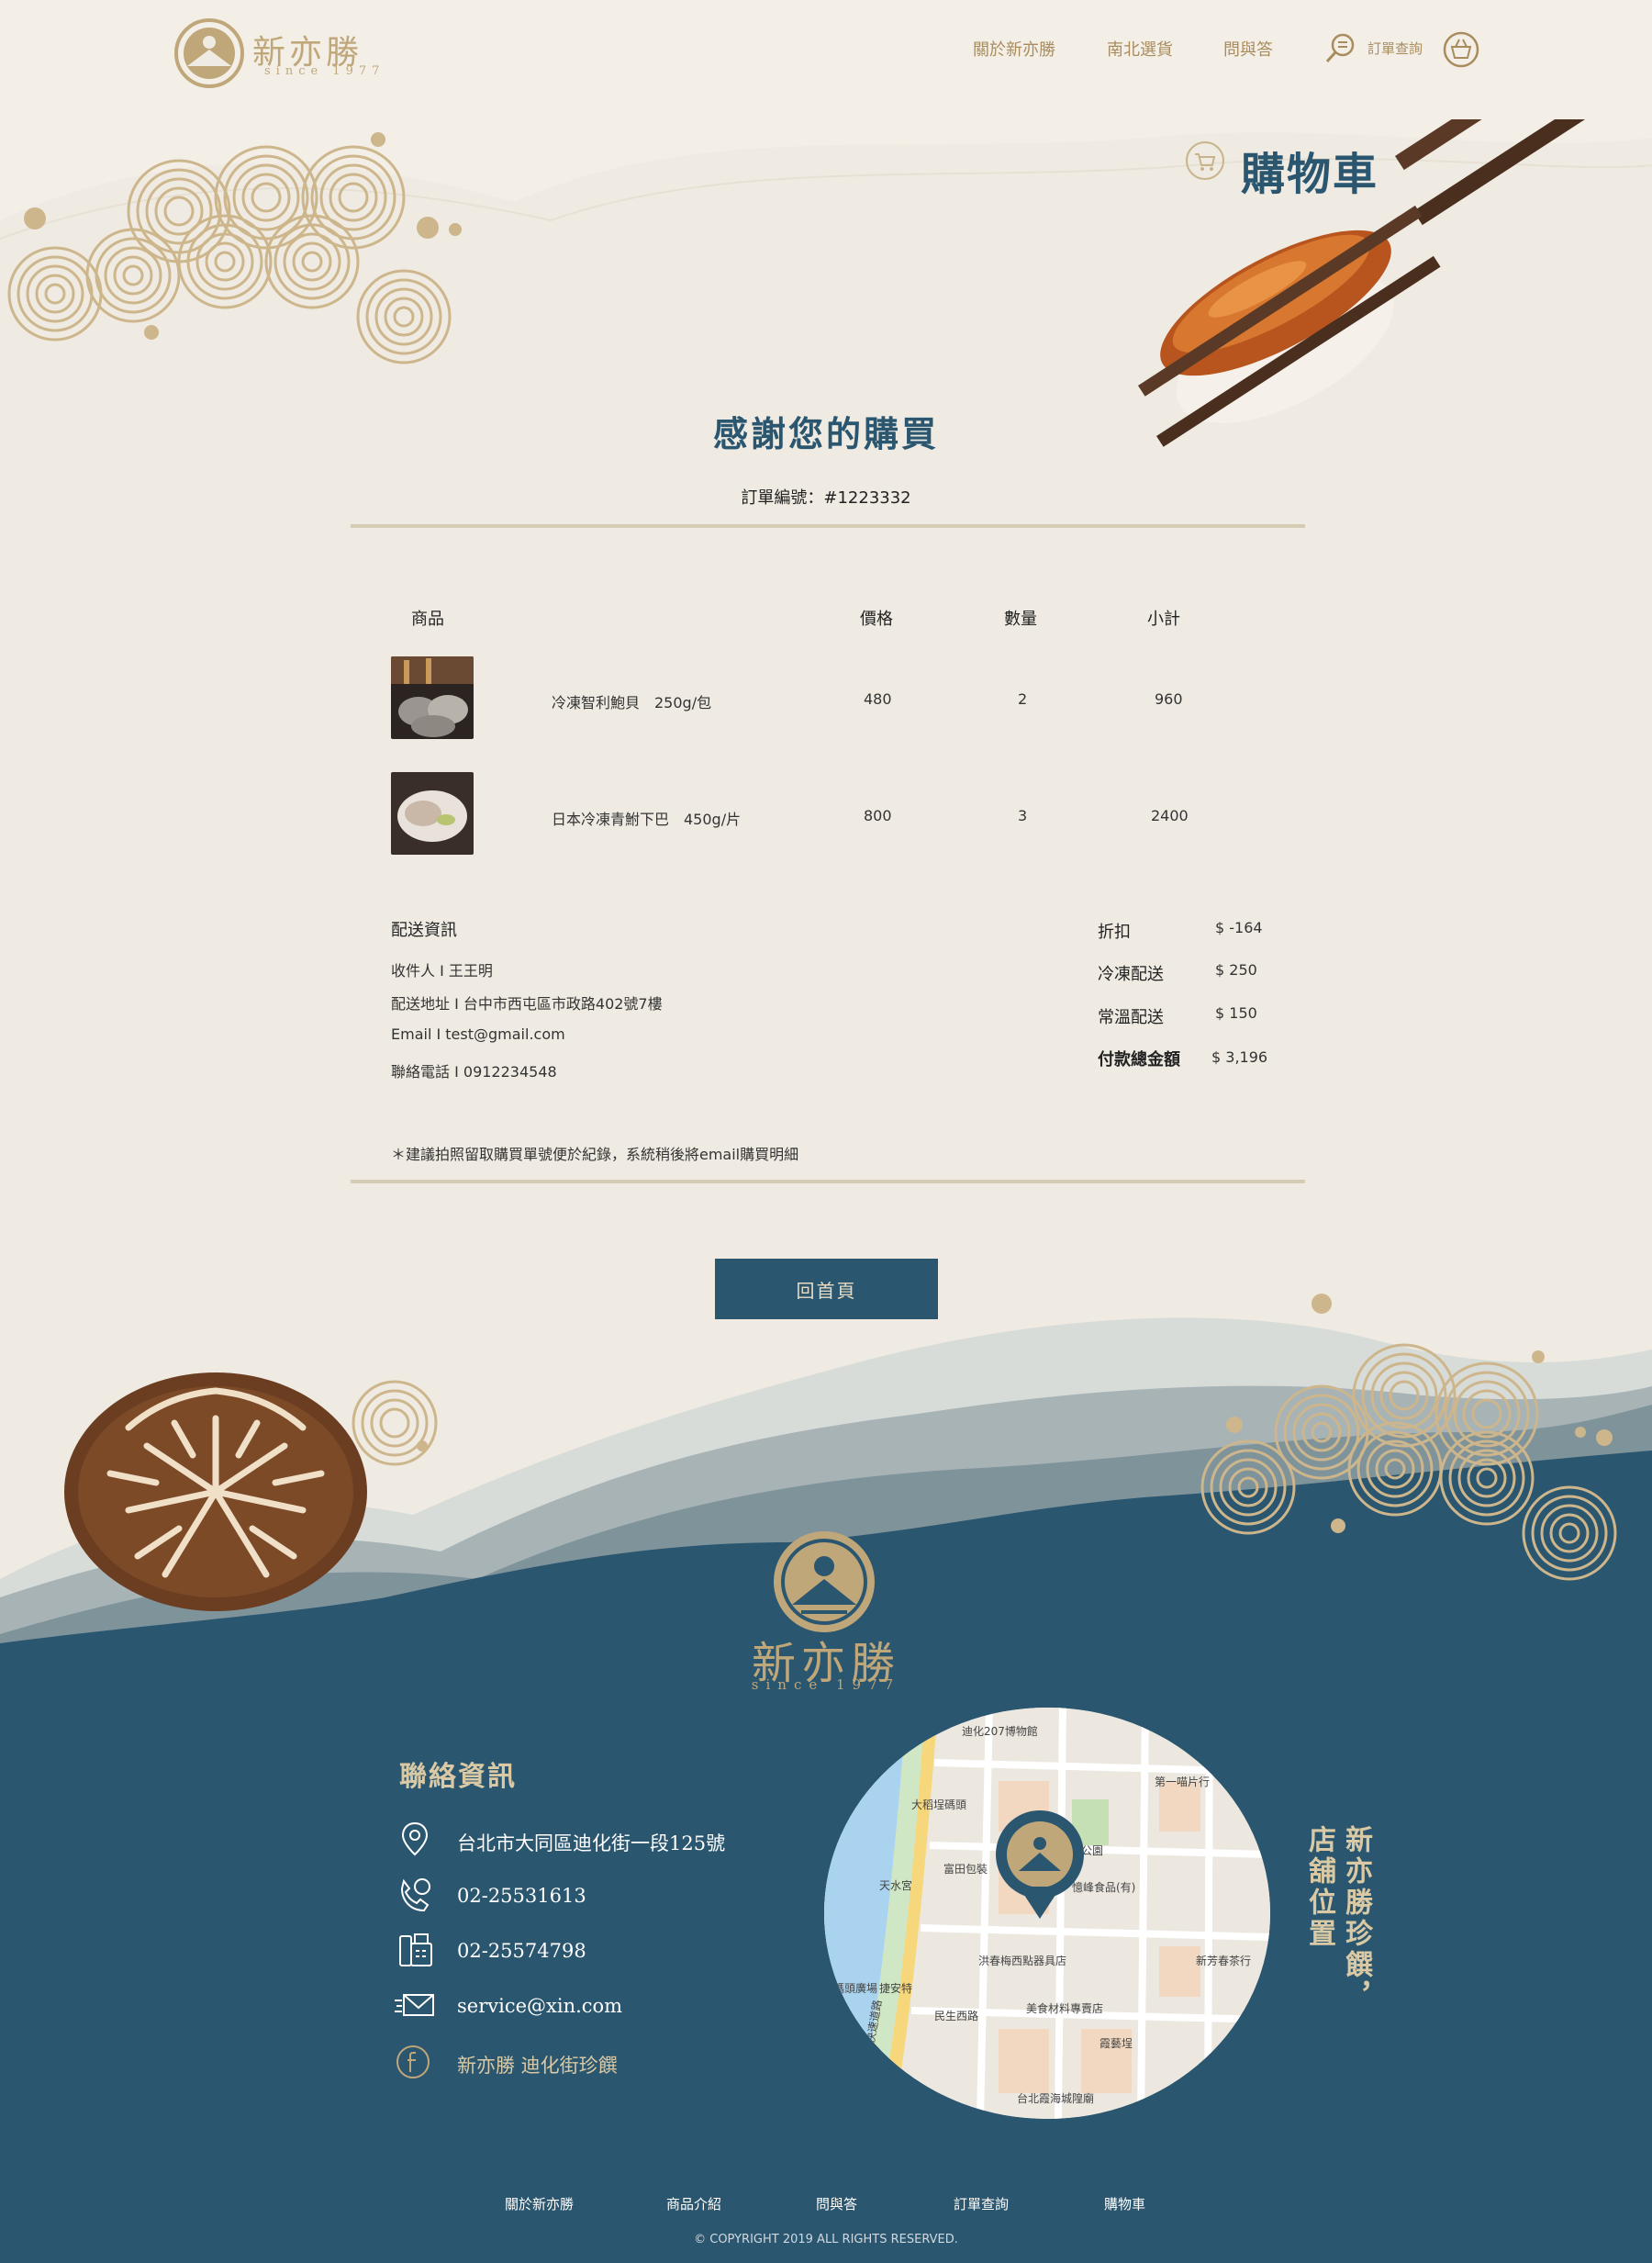 This screenshot has height=2263, width=1652. I want to click on facebook-icon, so click(413, 2061).